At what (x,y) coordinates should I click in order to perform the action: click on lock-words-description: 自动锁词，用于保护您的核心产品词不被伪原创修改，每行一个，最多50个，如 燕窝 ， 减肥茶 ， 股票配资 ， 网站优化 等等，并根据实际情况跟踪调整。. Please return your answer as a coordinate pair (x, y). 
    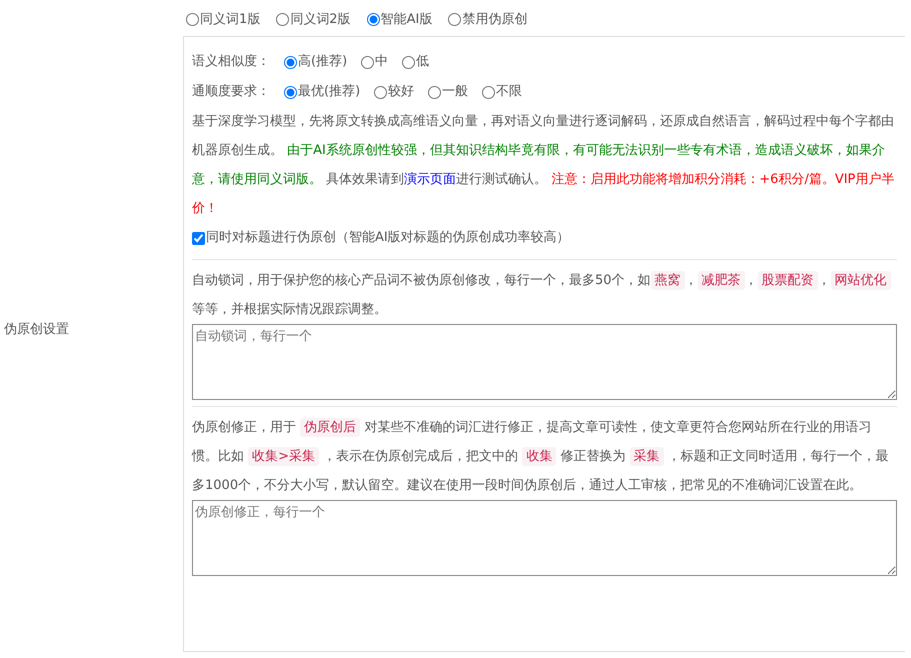
    Looking at the image, I should click on (544, 295).